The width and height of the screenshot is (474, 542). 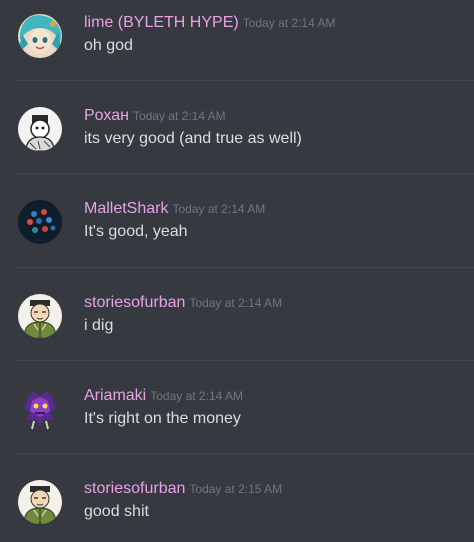 I want to click on message-header: Ariamaki Today at 2:14 AM, so click(x=163, y=396).